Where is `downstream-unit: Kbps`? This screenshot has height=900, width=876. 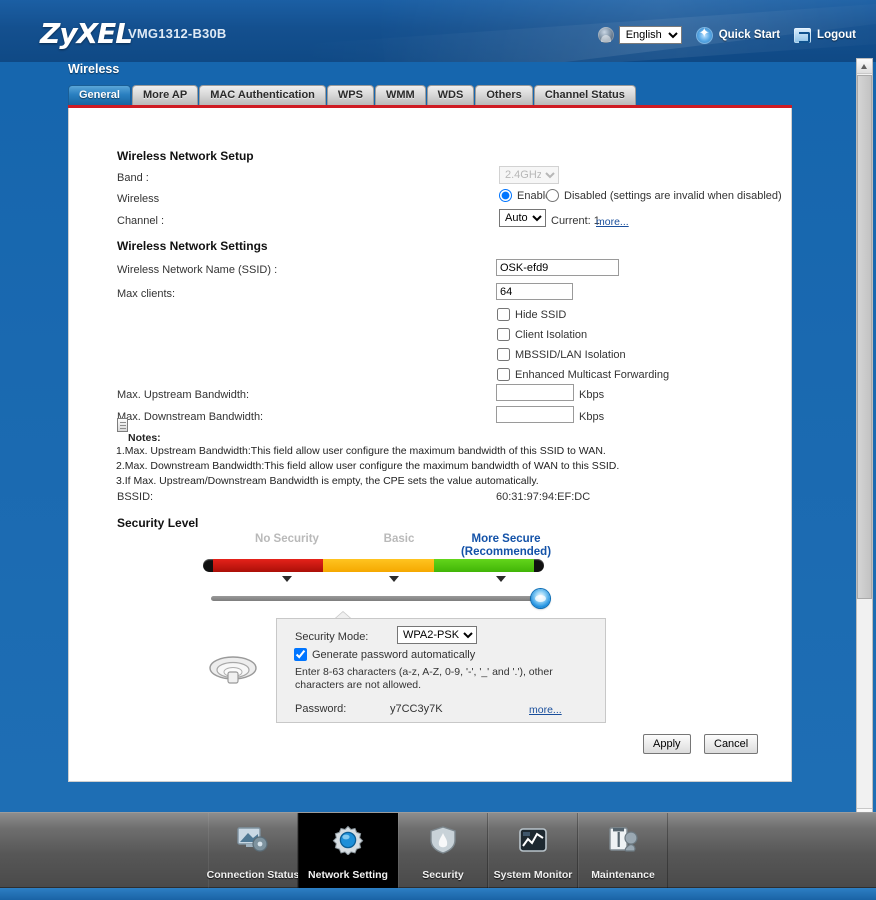 downstream-unit: Kbps is located at coordinates (592, 417).